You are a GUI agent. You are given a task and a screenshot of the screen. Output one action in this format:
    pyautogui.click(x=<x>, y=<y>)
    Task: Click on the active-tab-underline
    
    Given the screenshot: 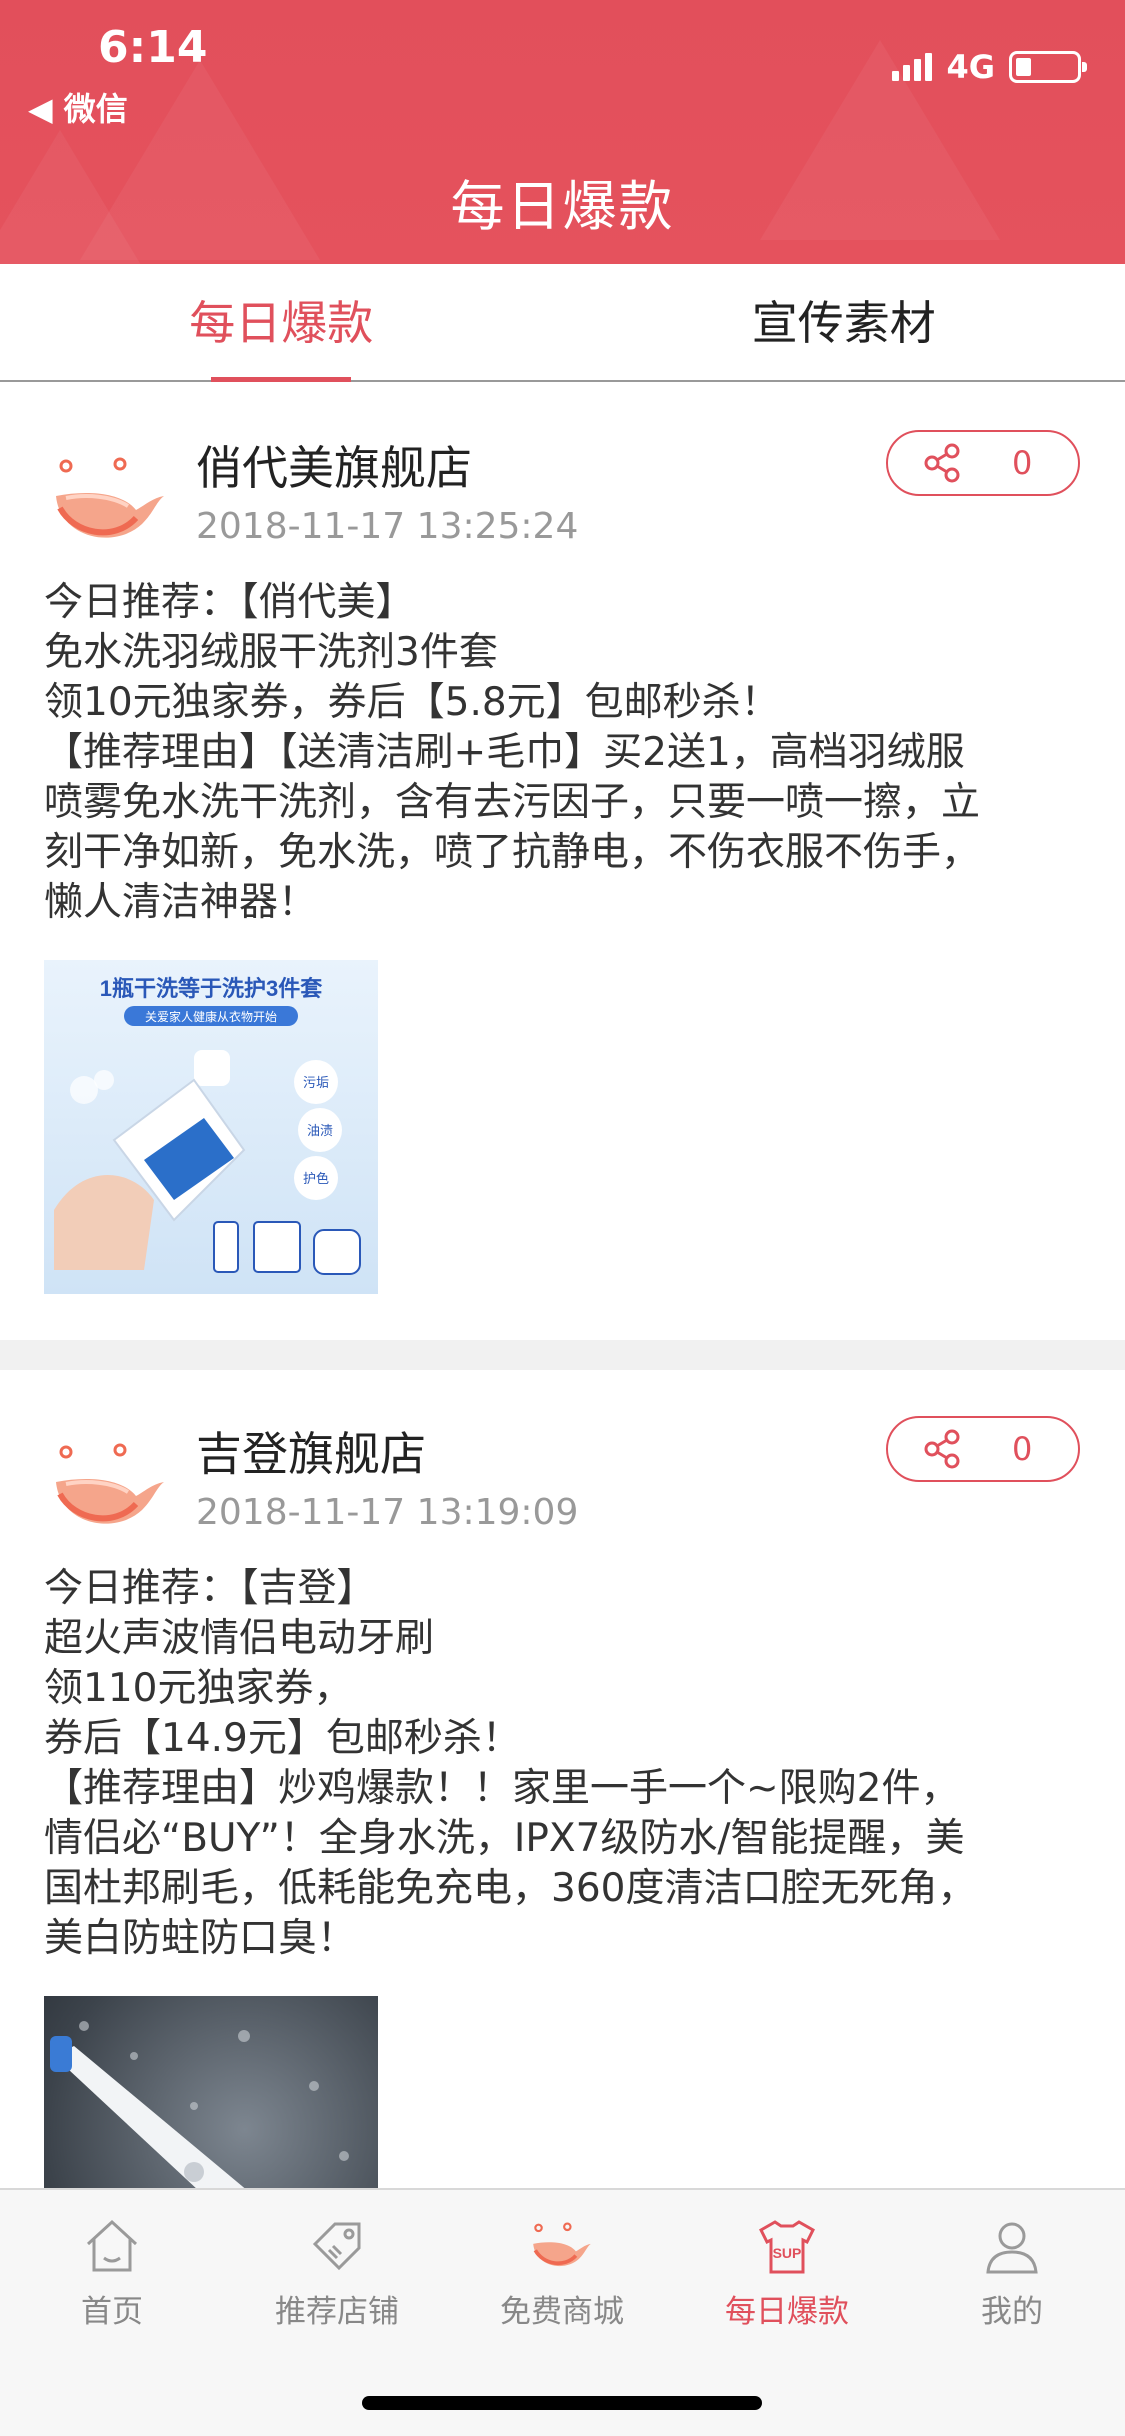 What is the action you would take?
    pyautogui.click(x=281, y=379)
    